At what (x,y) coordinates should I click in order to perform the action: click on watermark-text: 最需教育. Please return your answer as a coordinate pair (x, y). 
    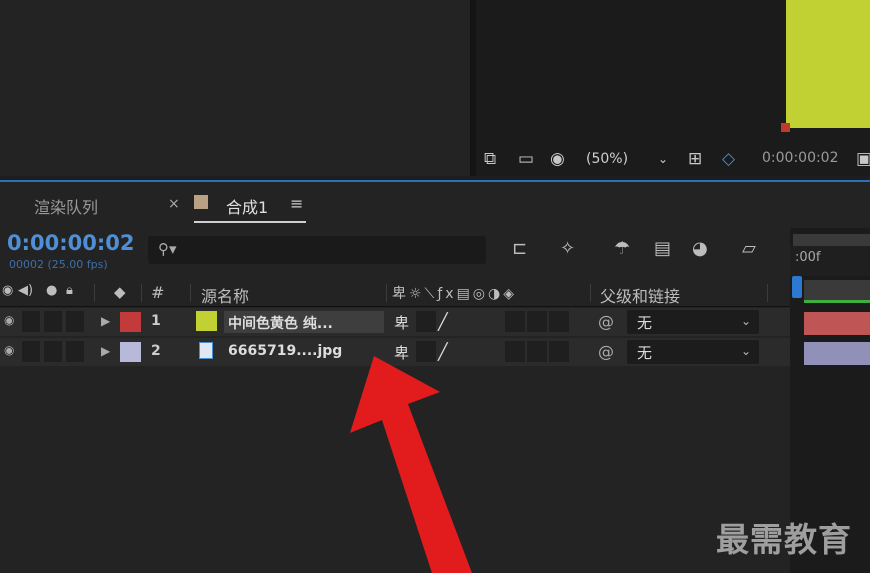
    Looking at the image, I should click on (784, 539).